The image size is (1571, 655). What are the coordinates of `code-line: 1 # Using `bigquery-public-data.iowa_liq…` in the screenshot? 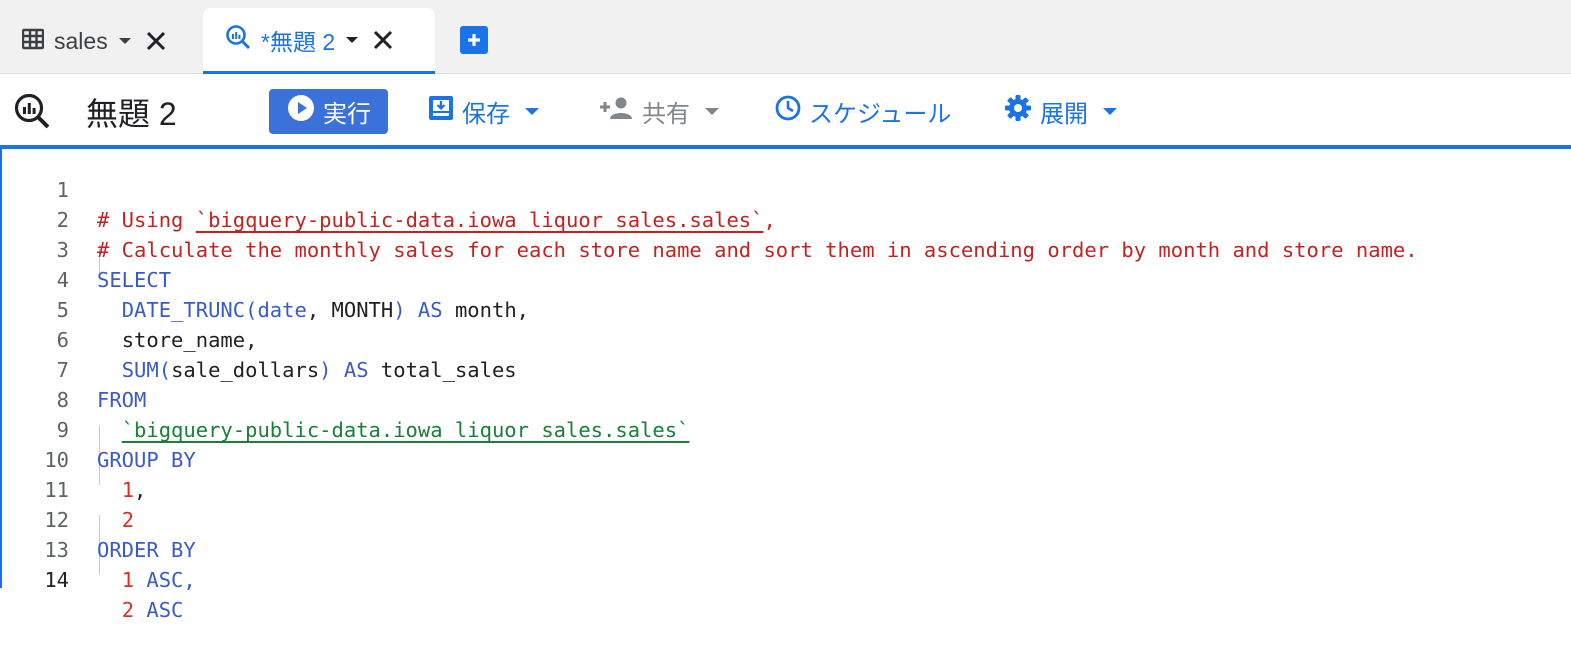 It's located at (786, 188).